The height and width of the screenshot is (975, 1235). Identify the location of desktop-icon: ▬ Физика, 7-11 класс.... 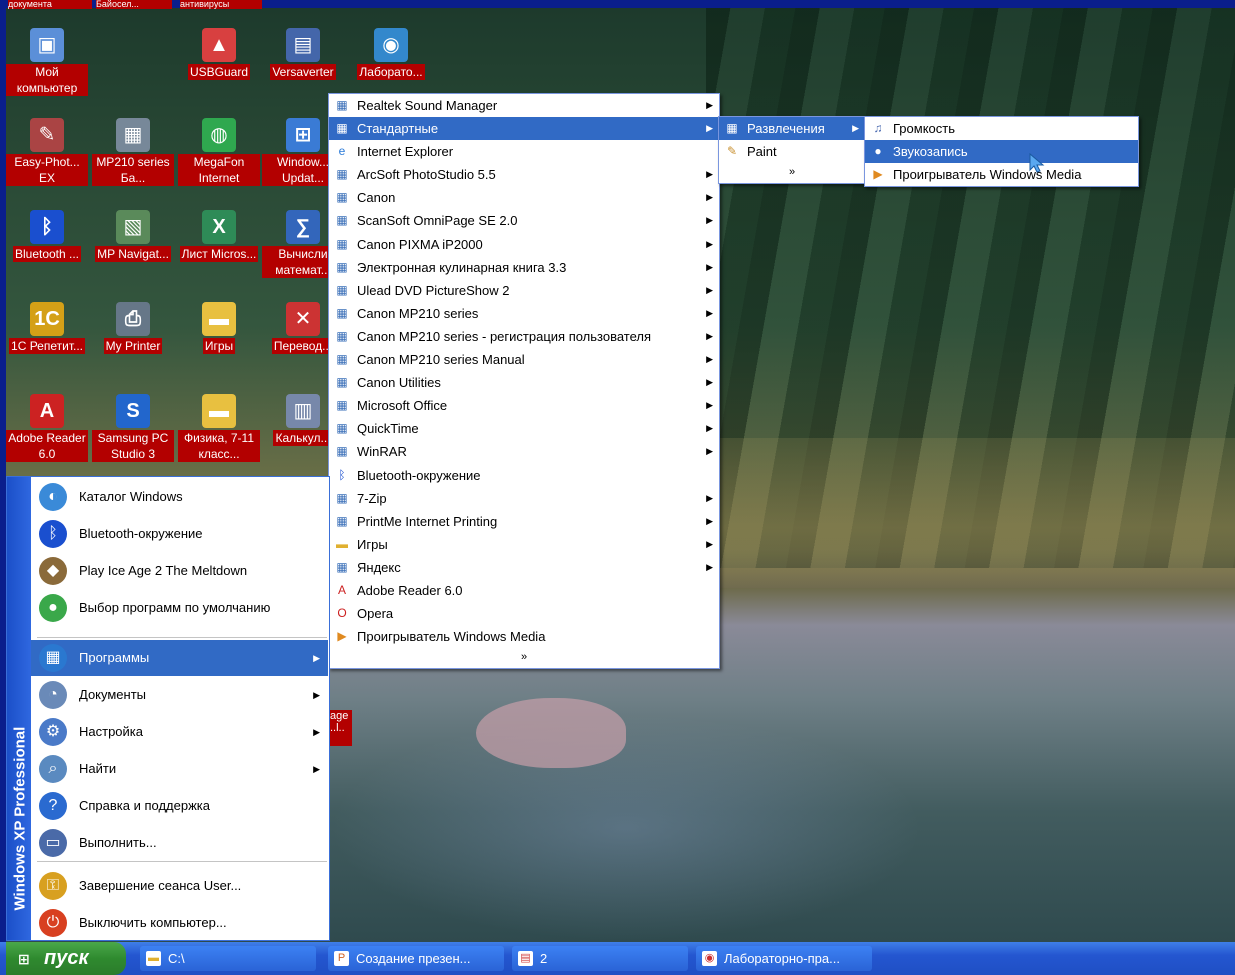
(219, 439).